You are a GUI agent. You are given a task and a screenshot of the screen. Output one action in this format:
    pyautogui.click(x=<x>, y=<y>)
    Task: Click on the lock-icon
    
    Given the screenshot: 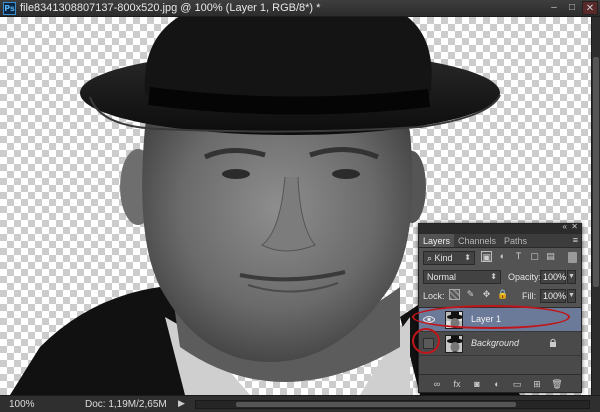 What is the action you would take?
    pyautogui.click(x=553, y=342)
    